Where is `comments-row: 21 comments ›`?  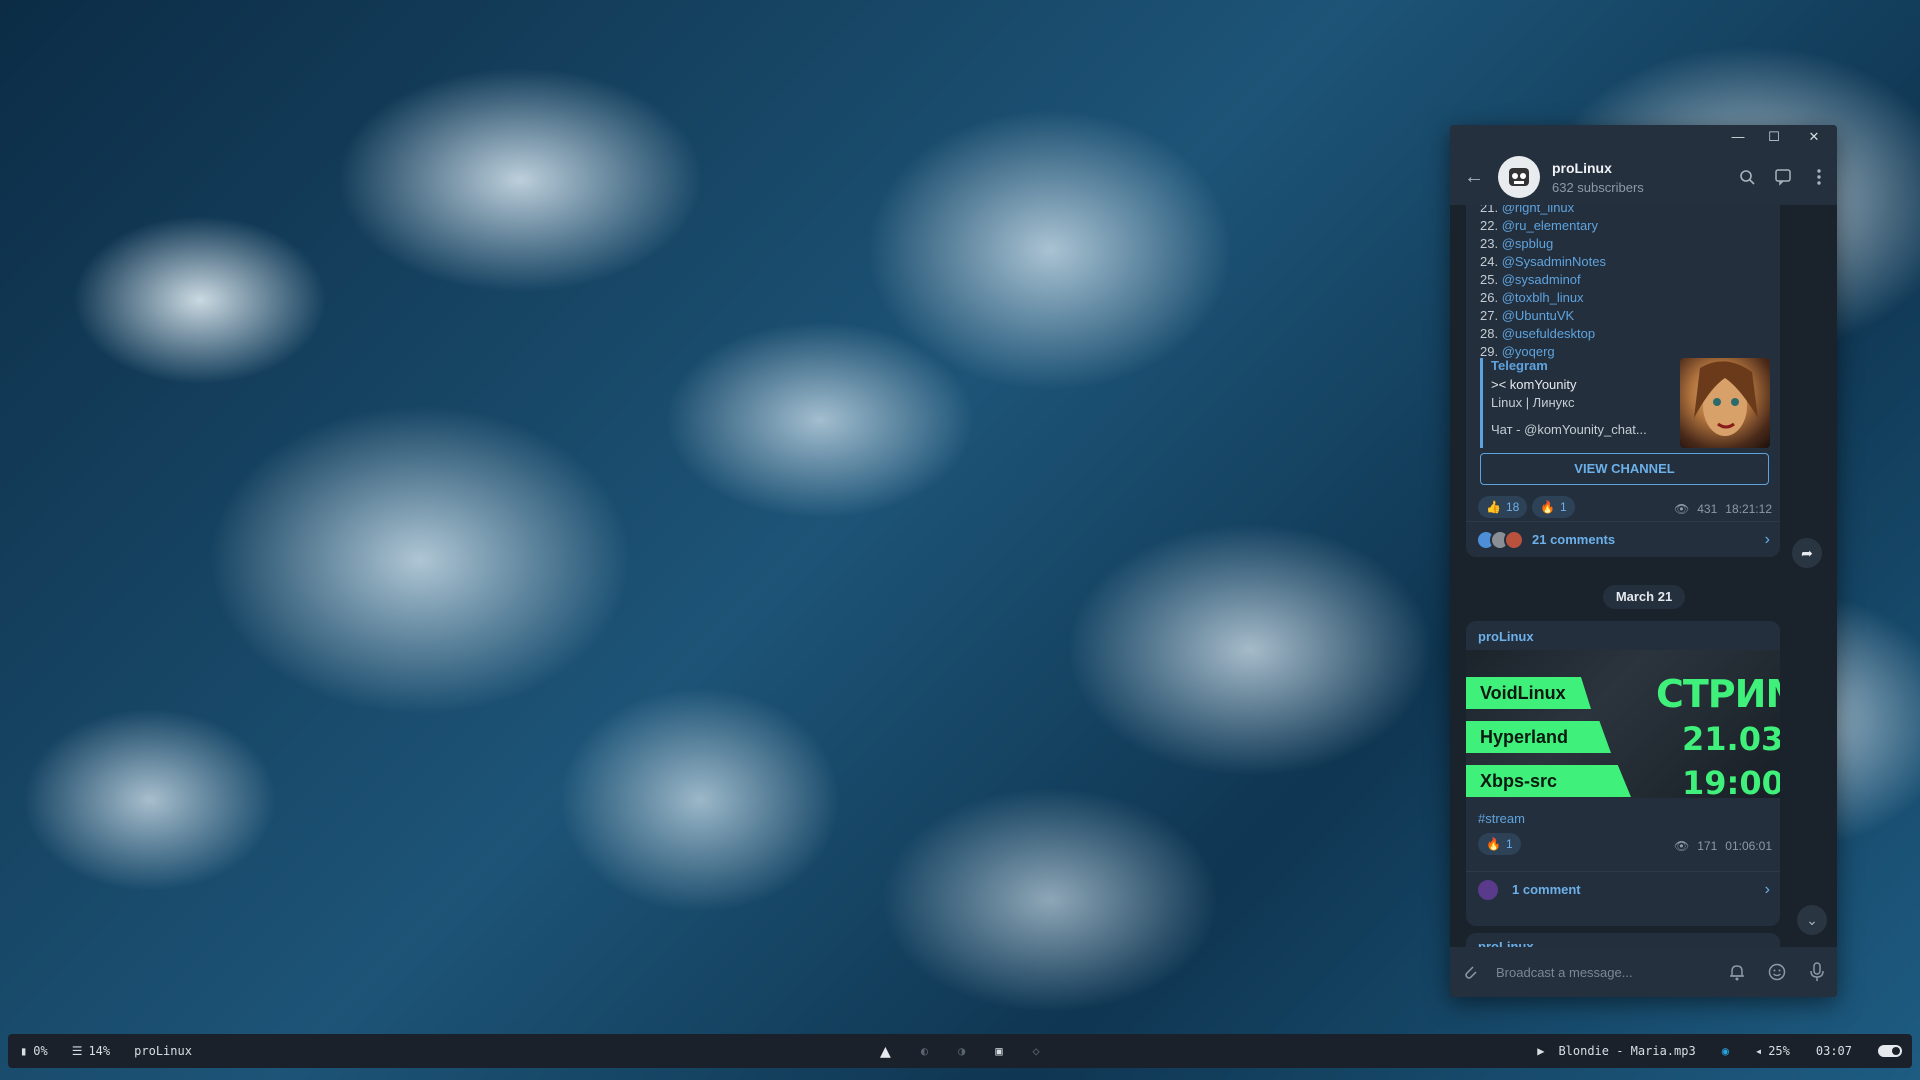 comments-row: 21 comments › is located at coordinates (1623, 539).